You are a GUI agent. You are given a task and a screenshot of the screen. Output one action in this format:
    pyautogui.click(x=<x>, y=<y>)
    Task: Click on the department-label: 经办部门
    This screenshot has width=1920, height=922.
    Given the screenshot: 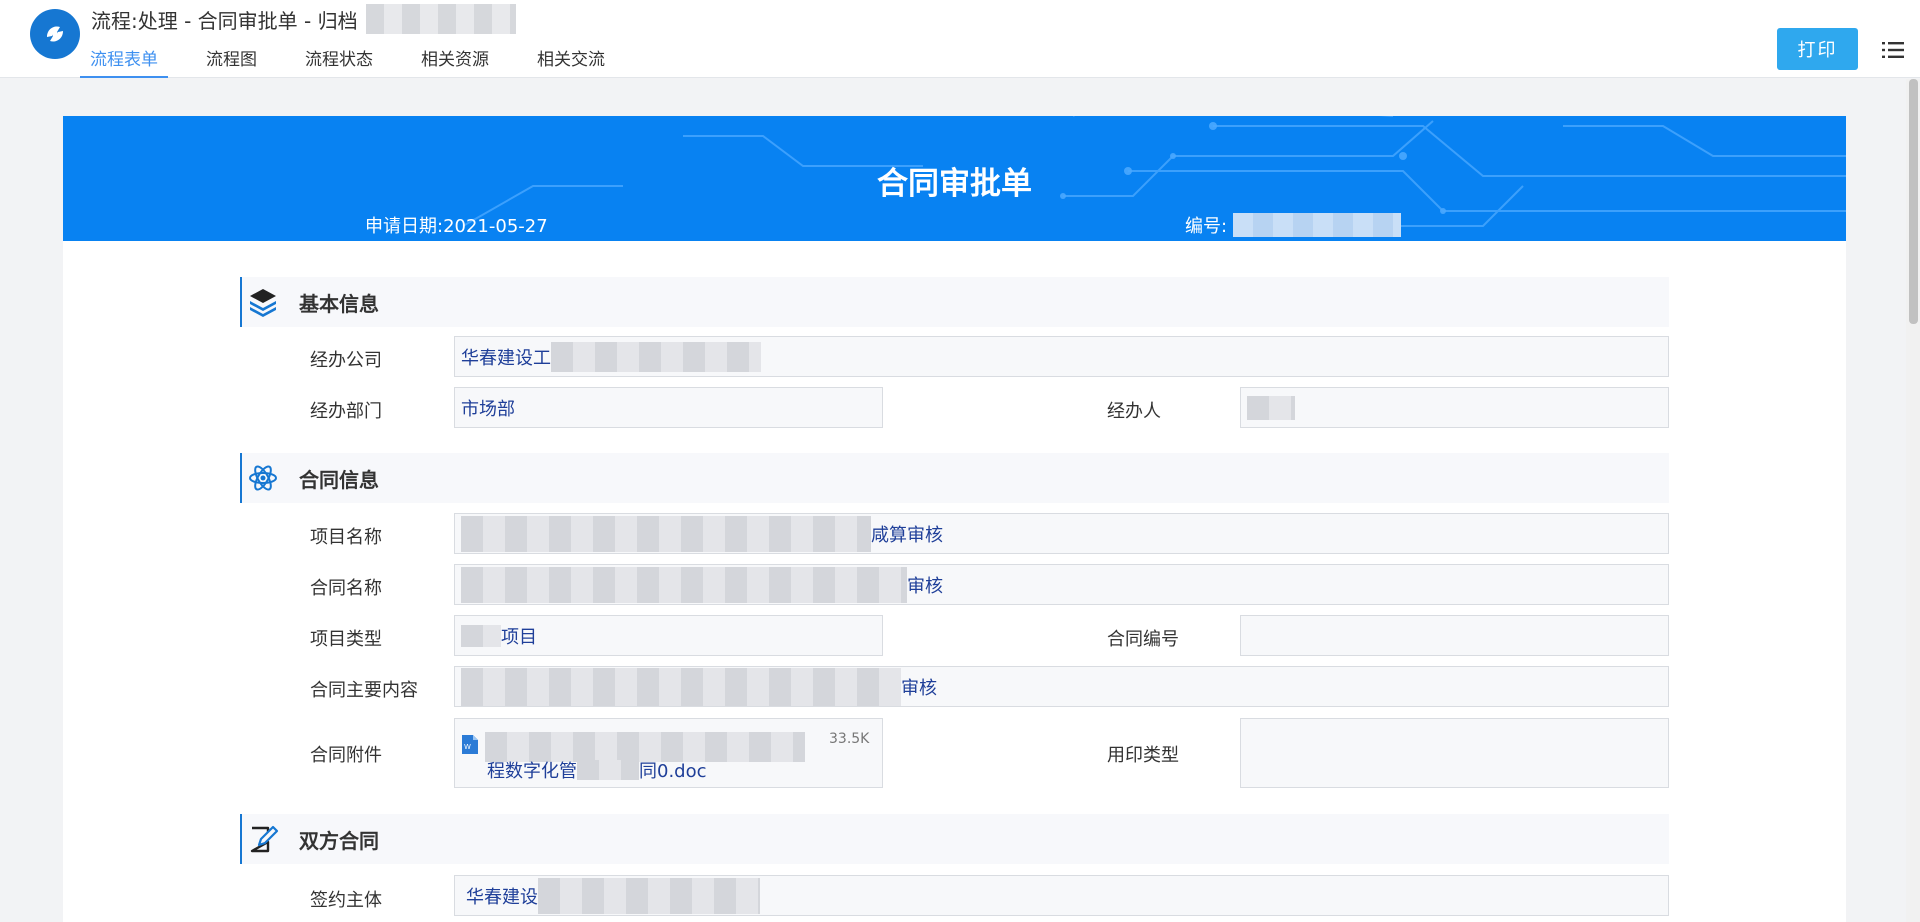 What is the action you would take?
    pyautogui.click(x=346, y=411)
    